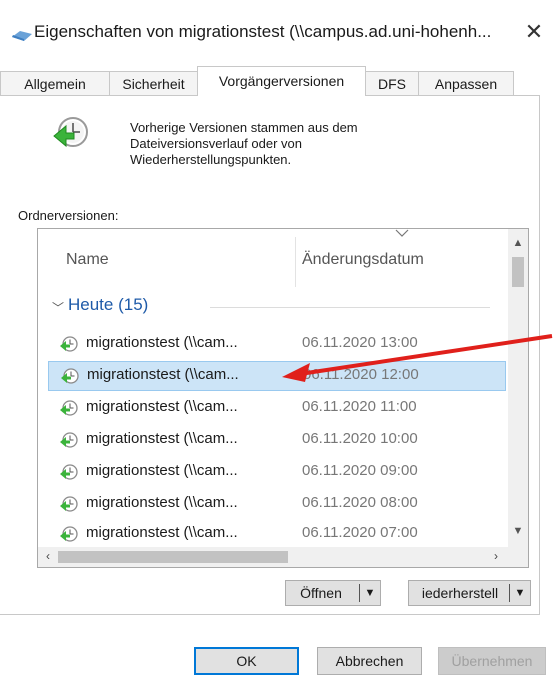  Describe the element at coordinates (68, 215) in the screenshot. I see `folder-versions-label: Ordnerversionen:` at that location.